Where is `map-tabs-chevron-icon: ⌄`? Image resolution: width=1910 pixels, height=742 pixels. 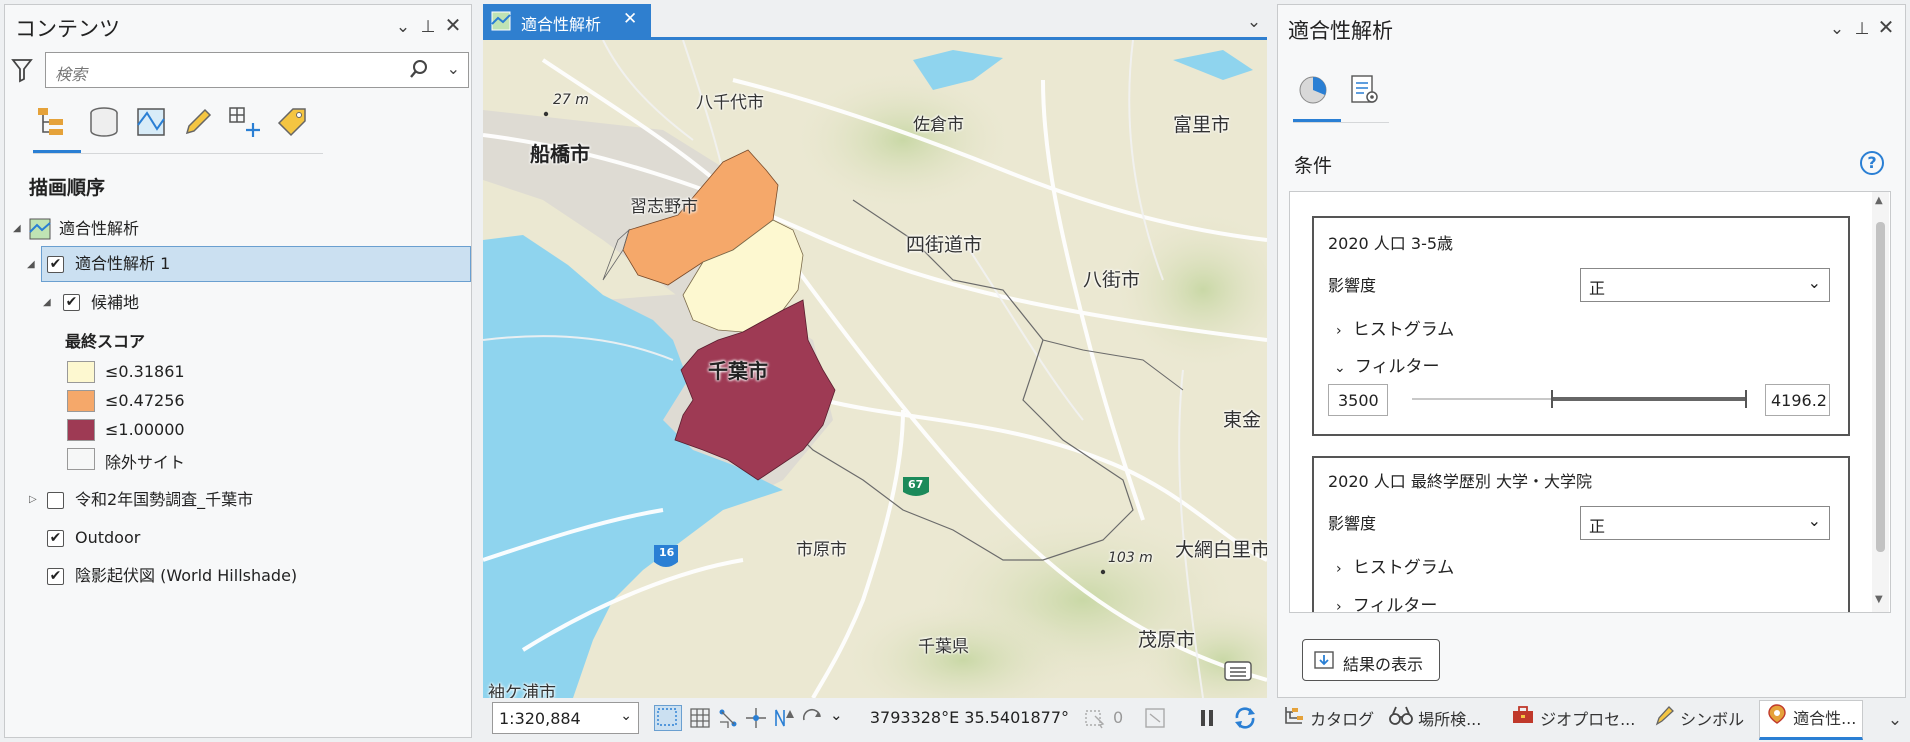
map-tabs-chevron-icon: ⌄ is located at coordinates (1254, 22).